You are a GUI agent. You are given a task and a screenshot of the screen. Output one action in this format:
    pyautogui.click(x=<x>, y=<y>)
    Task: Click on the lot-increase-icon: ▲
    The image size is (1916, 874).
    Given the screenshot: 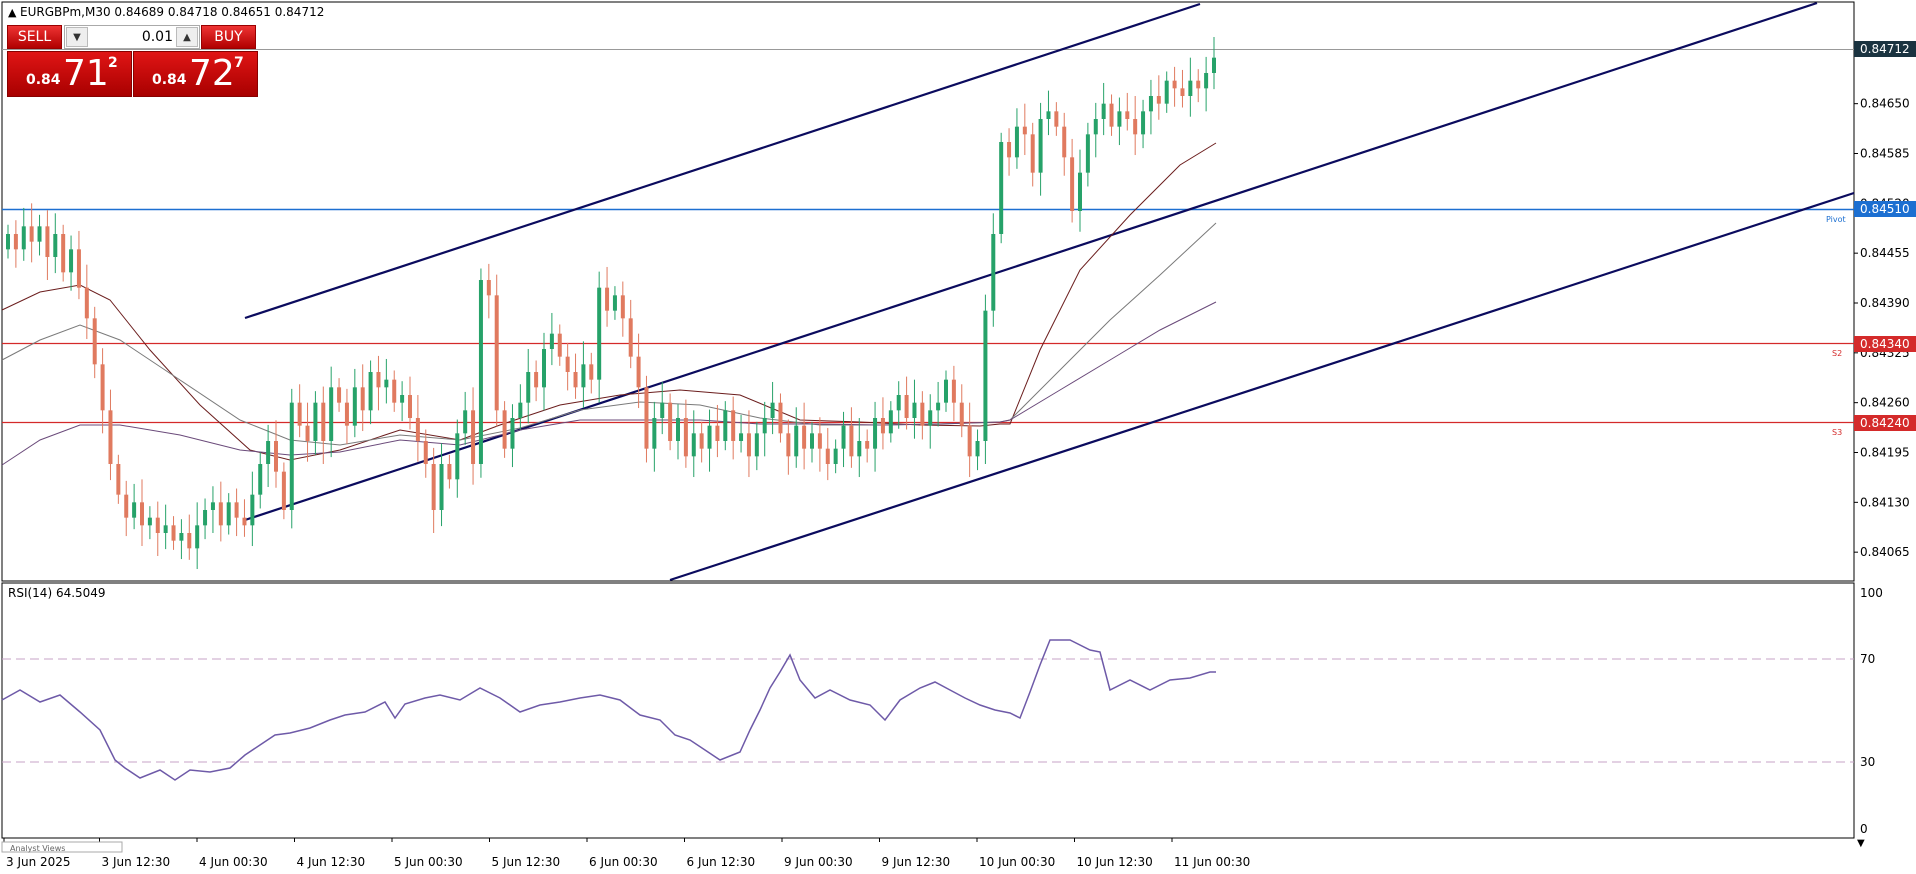 What is the action you would take?
    pyautogui.click(x=187, y=37)
    